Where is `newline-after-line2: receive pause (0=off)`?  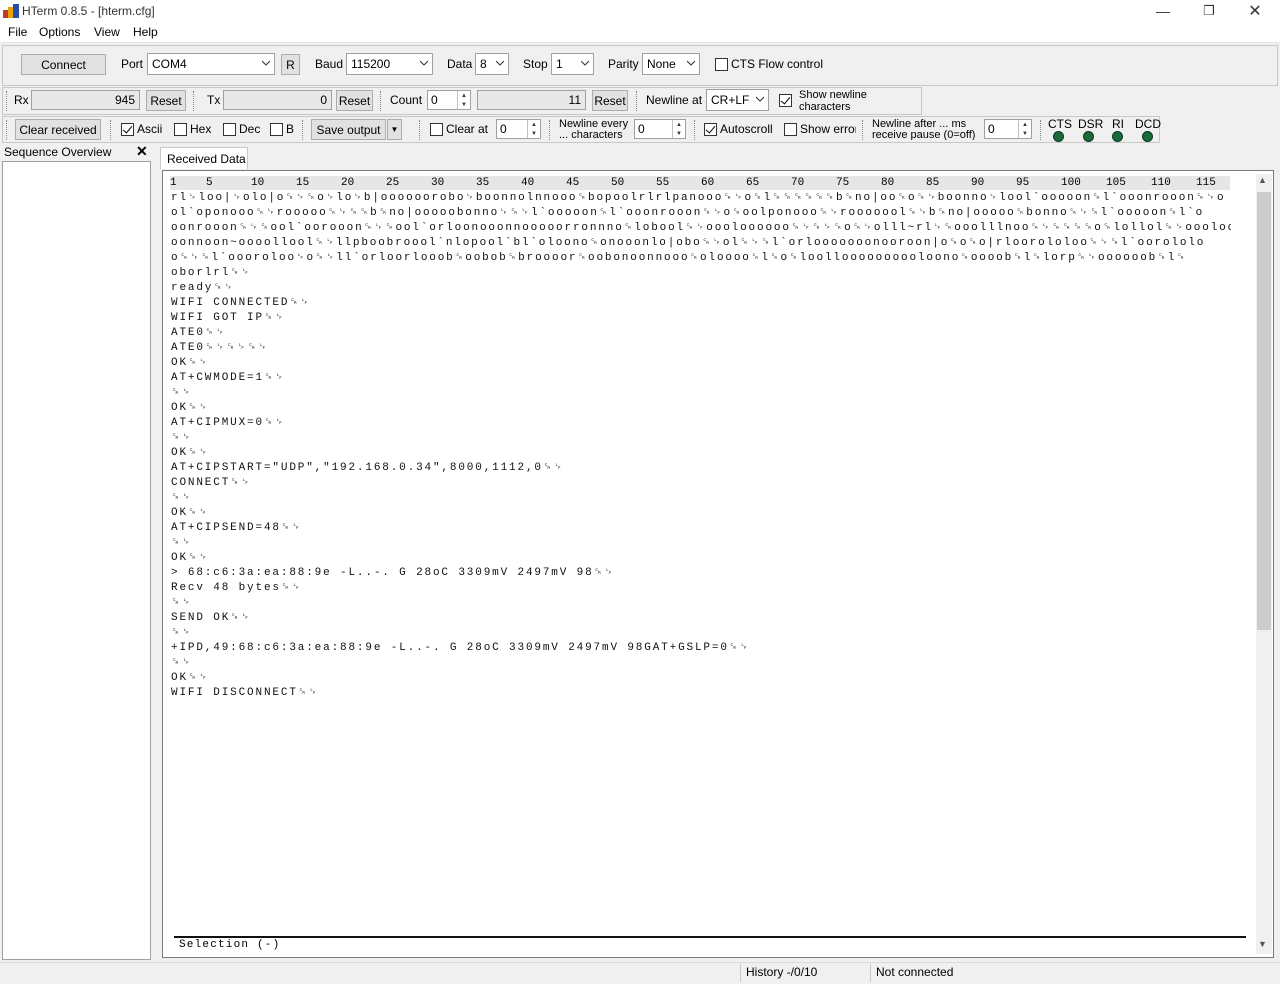
newline-after-line2: receive pause (0=off) is located at coordinates (924, 135).